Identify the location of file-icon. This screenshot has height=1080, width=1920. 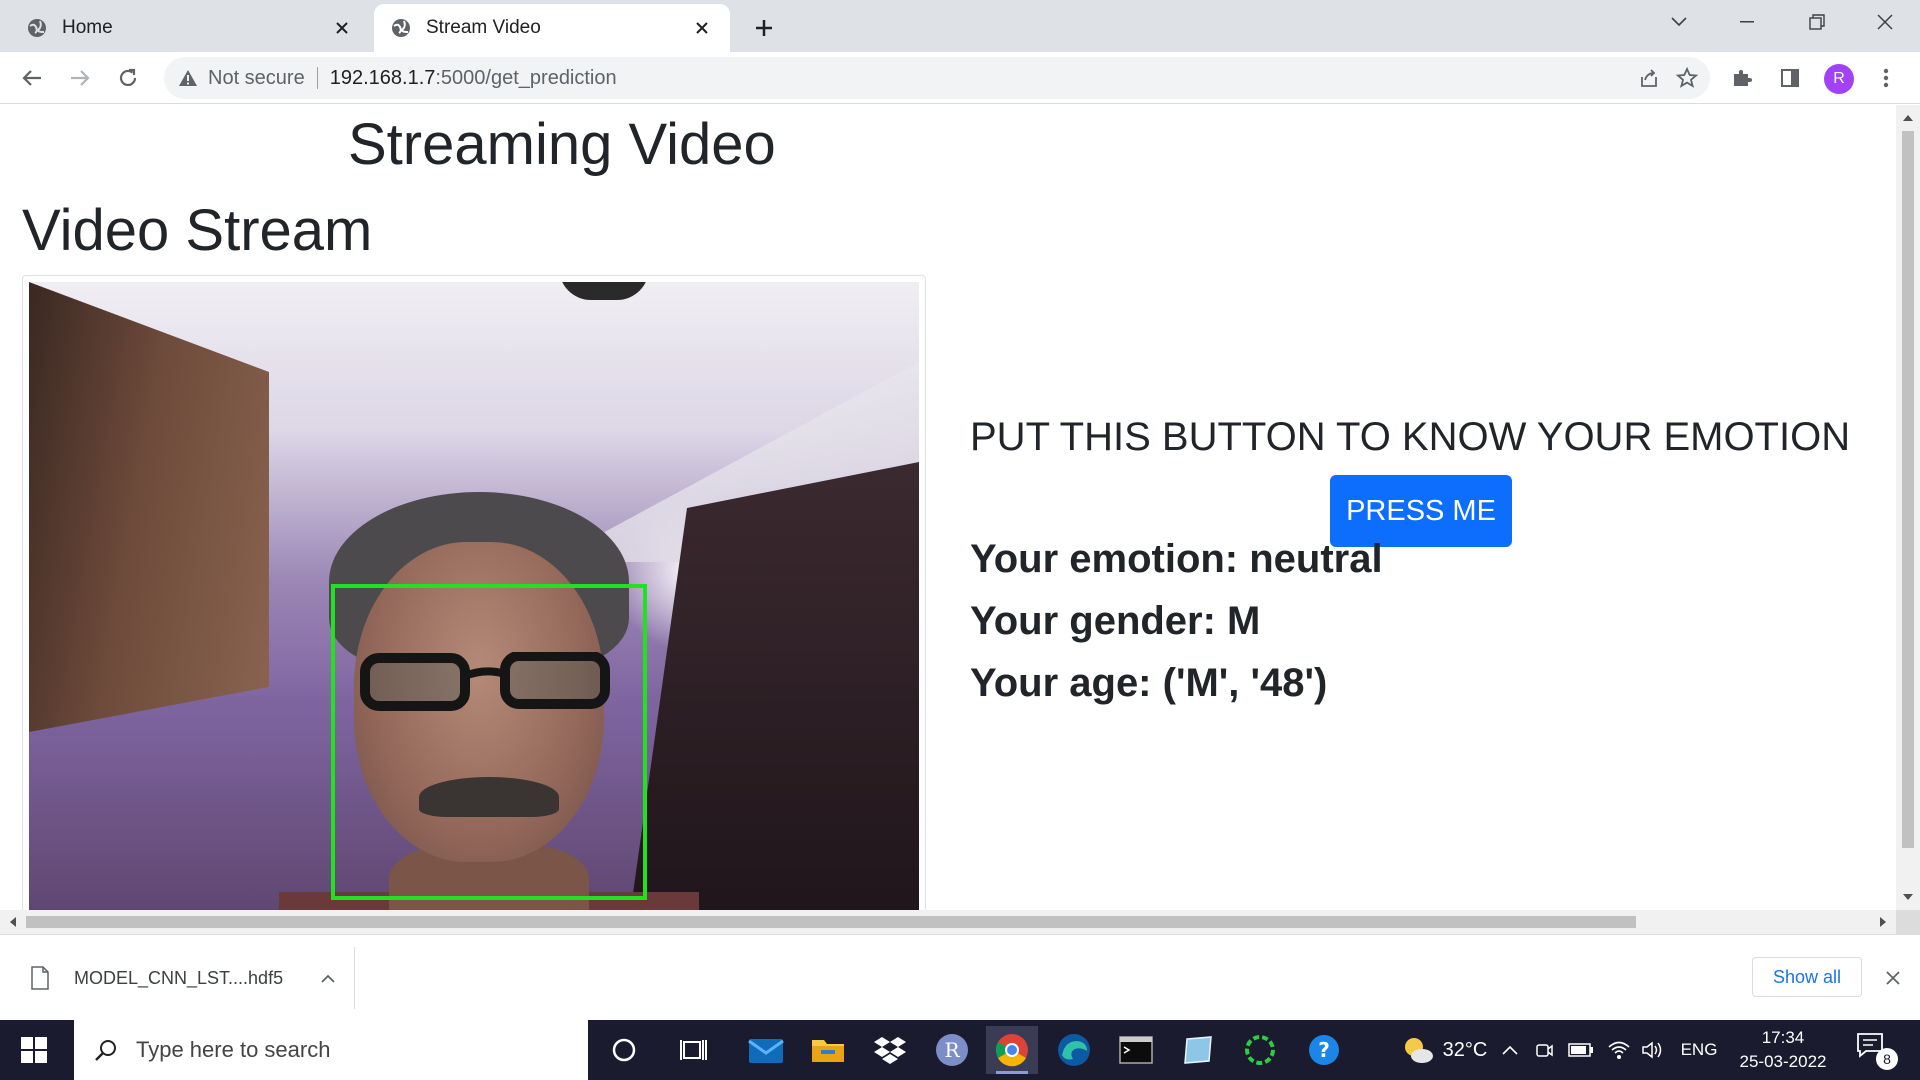
(40, 978).